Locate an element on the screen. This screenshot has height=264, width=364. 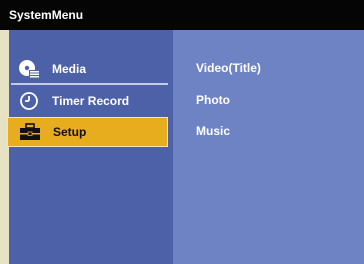
menu-item-label: Media is located at coordinates (69, 68).